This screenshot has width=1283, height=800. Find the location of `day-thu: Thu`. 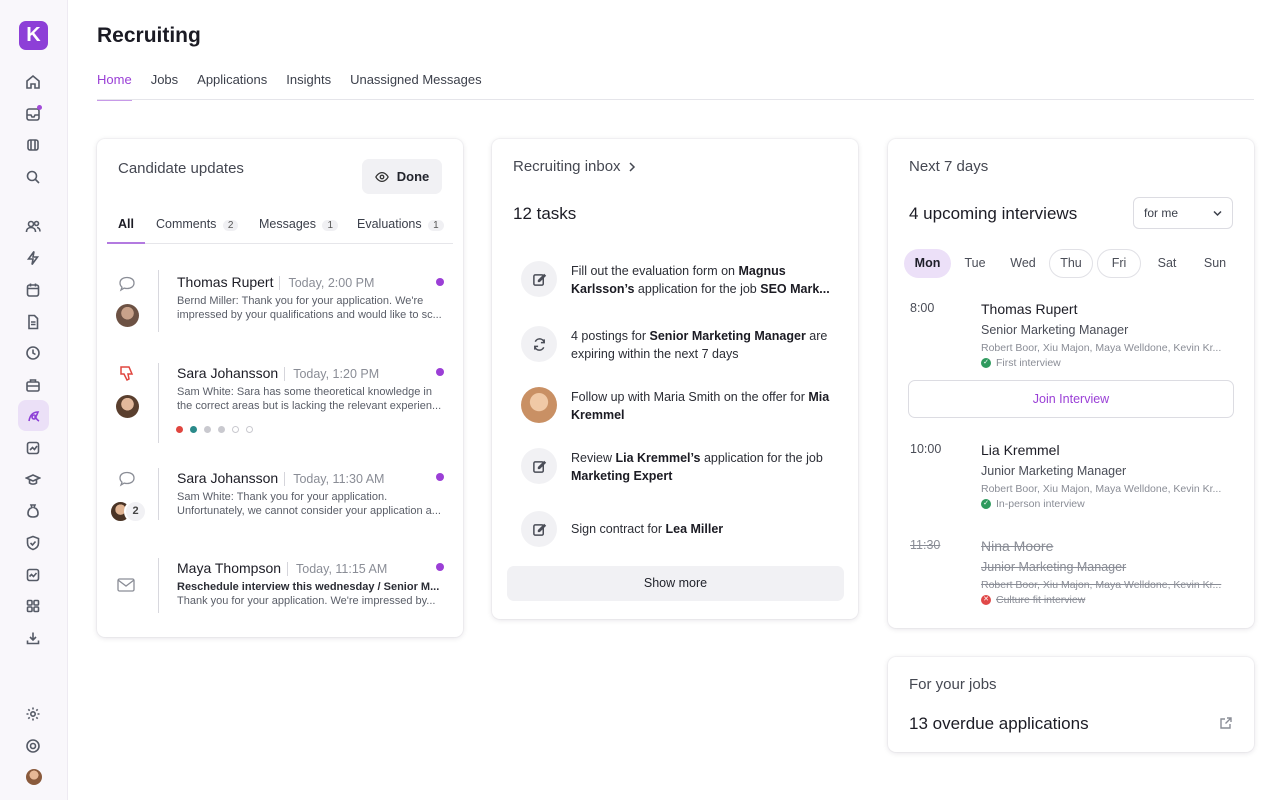

day-thu: Thu is located at coordinates (1071, 263).